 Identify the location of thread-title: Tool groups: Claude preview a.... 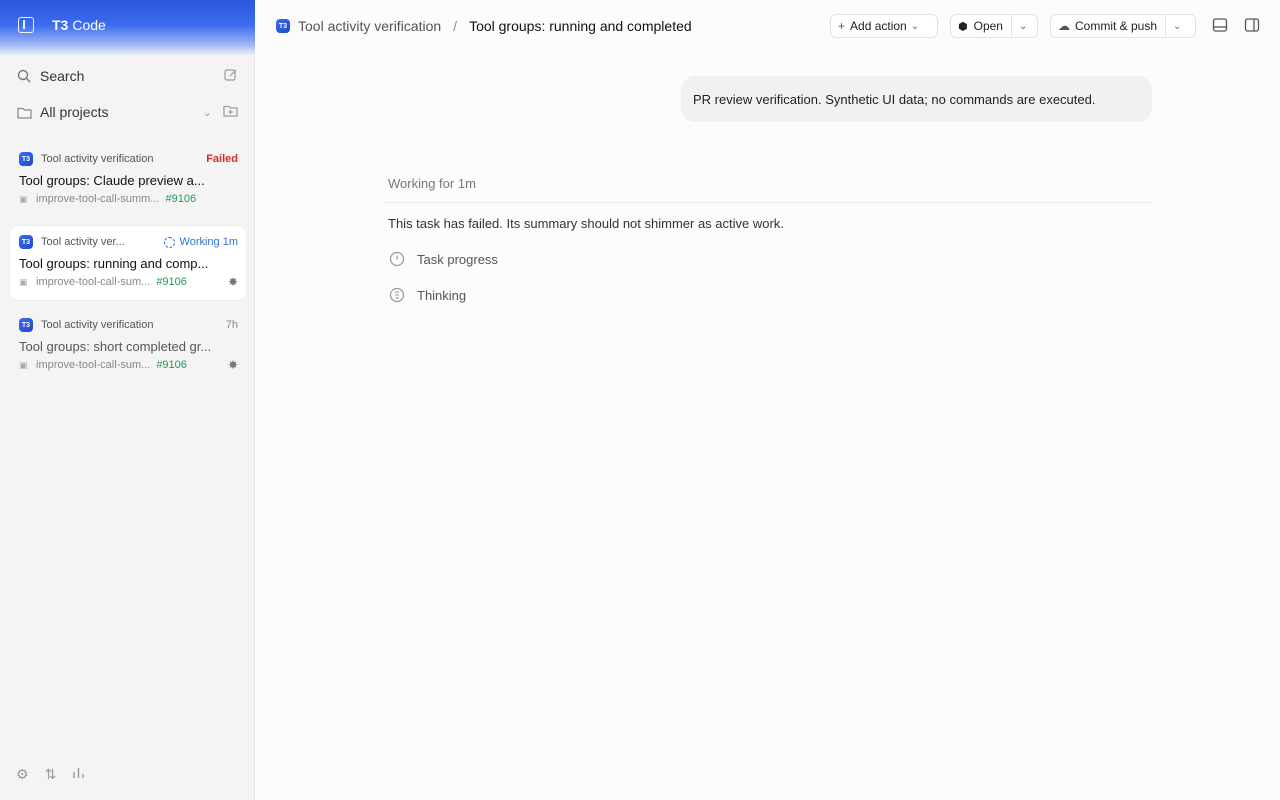
(112, 180).